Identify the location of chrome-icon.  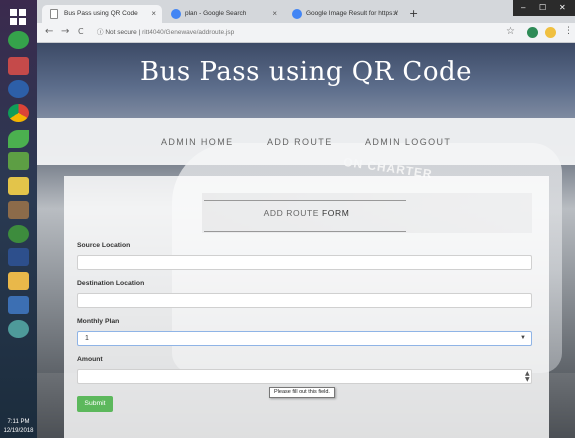
(18, 113).